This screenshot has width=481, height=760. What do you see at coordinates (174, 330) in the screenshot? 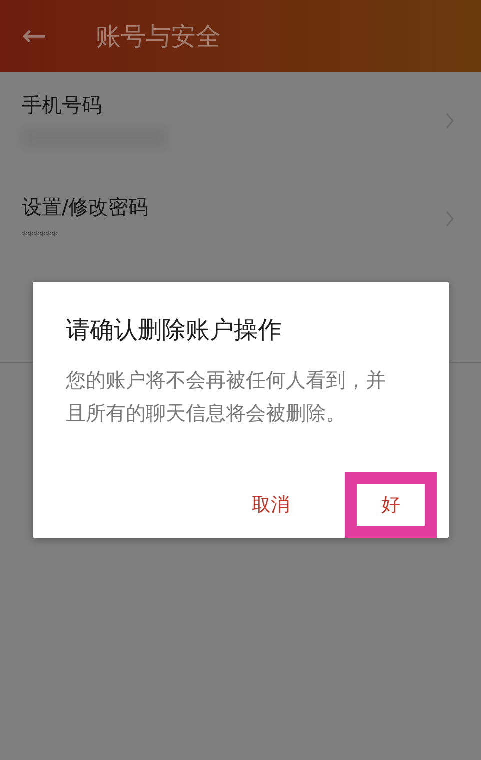
I see `dialog-title: 请确认删除账户操作` at bounding box center [174, 330].